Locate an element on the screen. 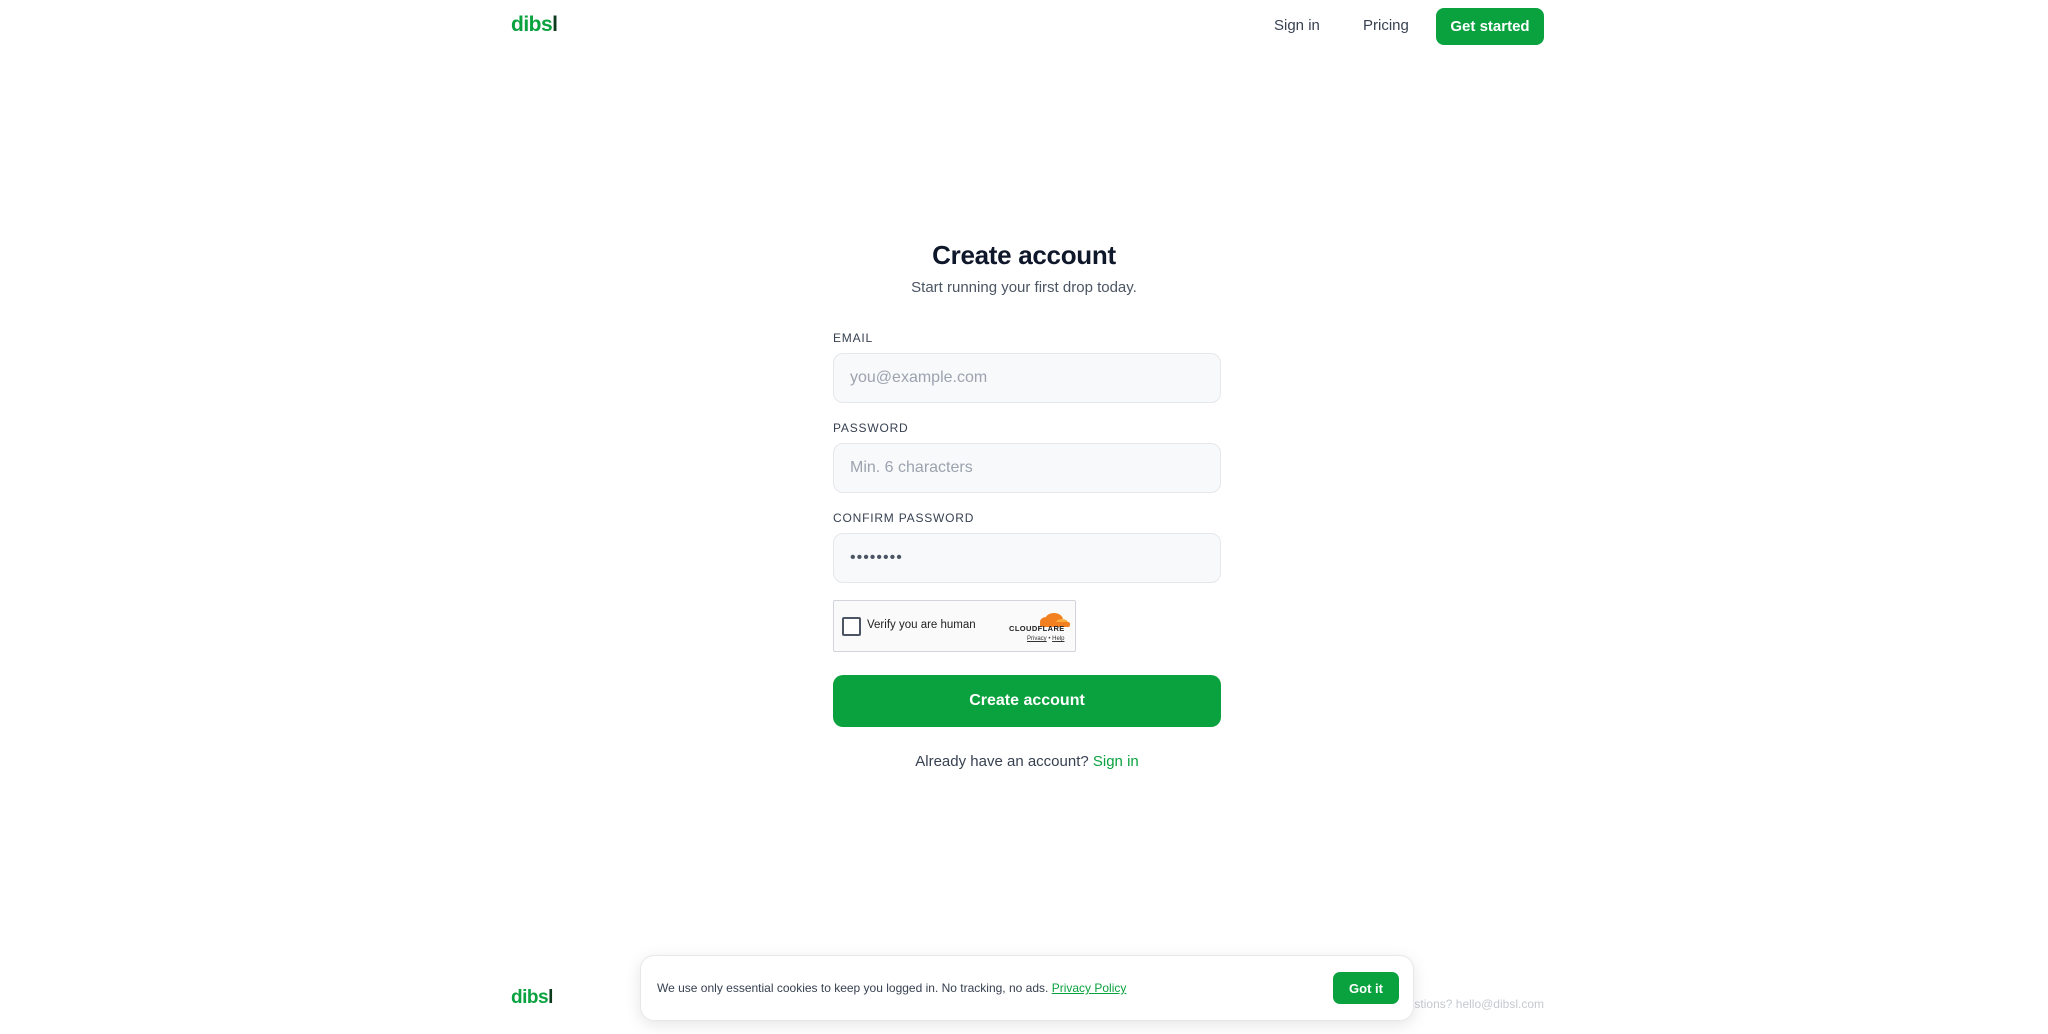 This screenshot has height=1034, width=2048. top-header: dibsl Sign in Pricing Get started is located at coordinates (1024, 27).